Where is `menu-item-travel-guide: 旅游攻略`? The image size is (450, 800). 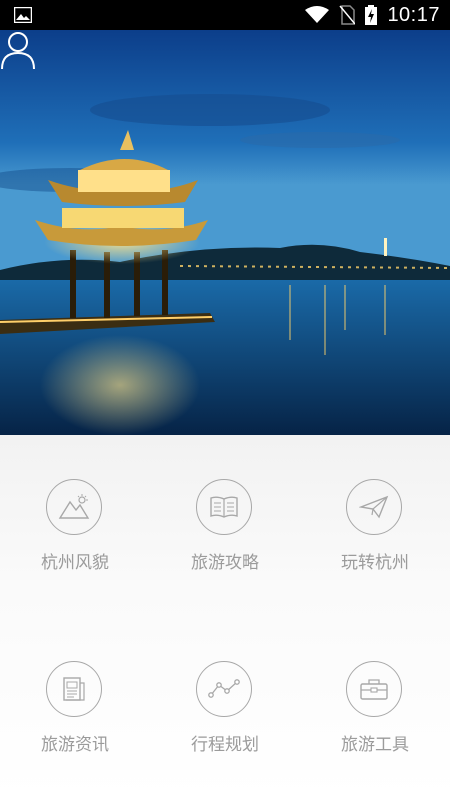 menu-item-travel-guide: 旅游攻略 is located at coordinates (225, 504).